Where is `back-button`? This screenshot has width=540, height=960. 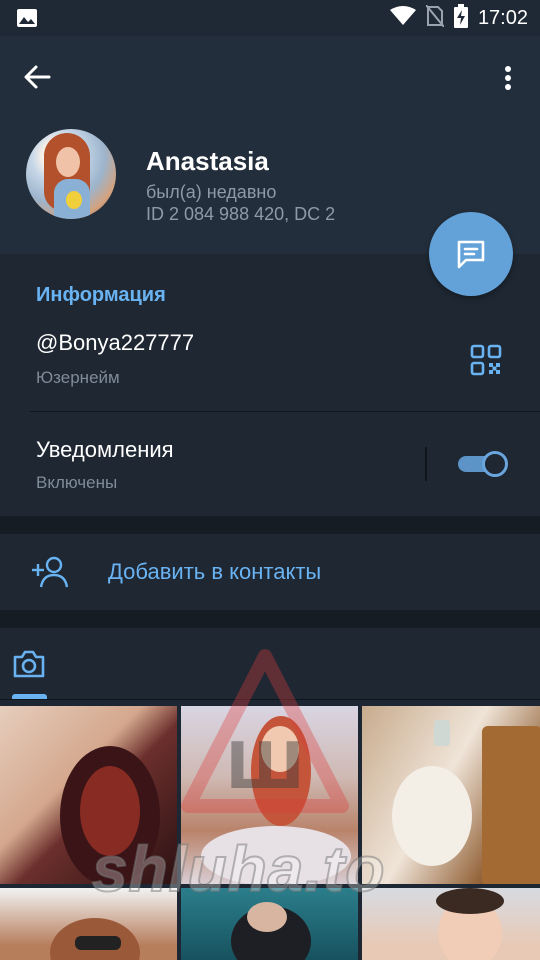
back-button is located at coordinates (42, 78).